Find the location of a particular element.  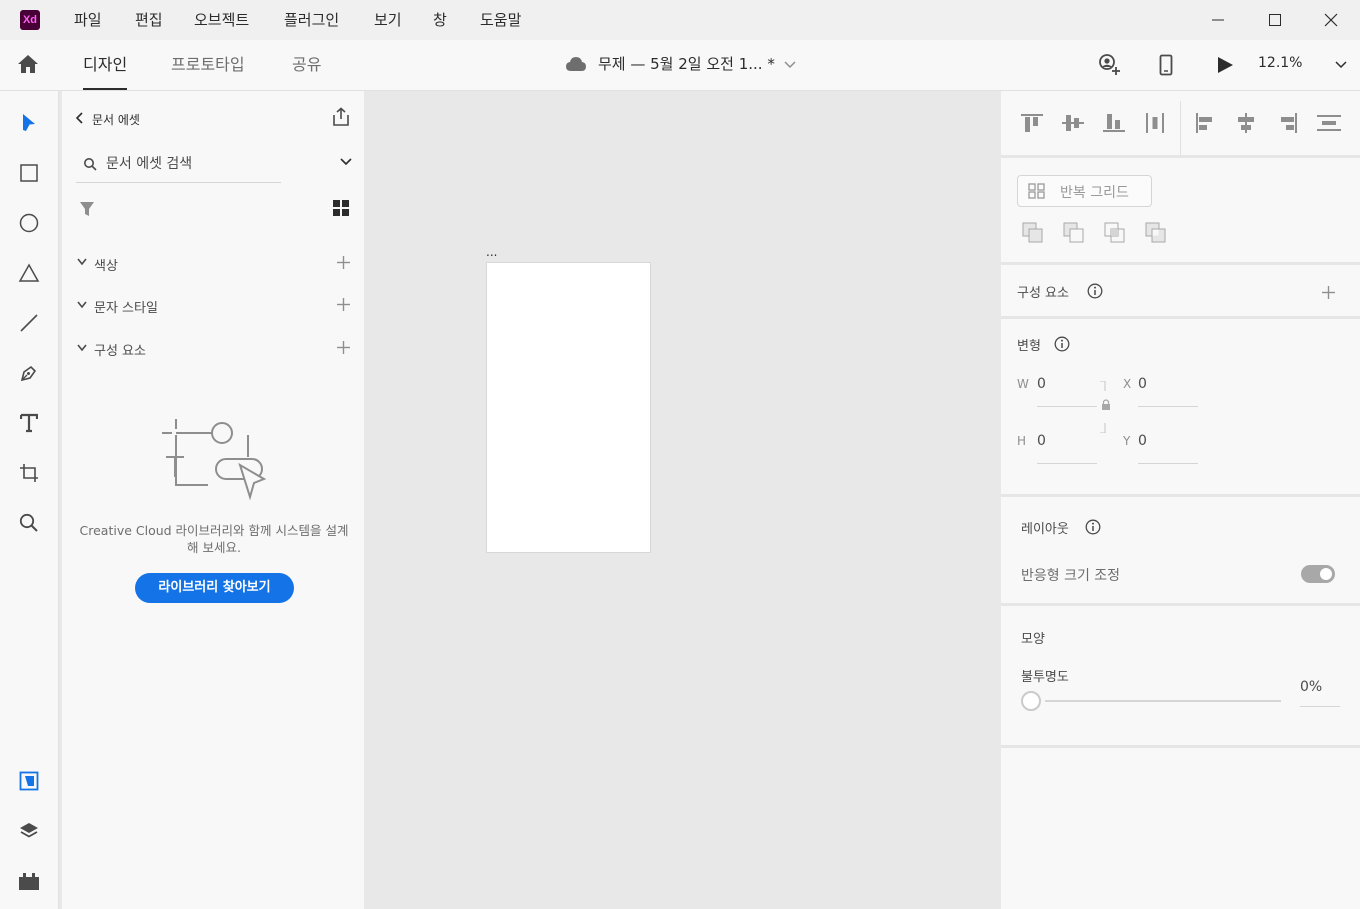

boolean-add-icon is located at coordinates (1033, 233).